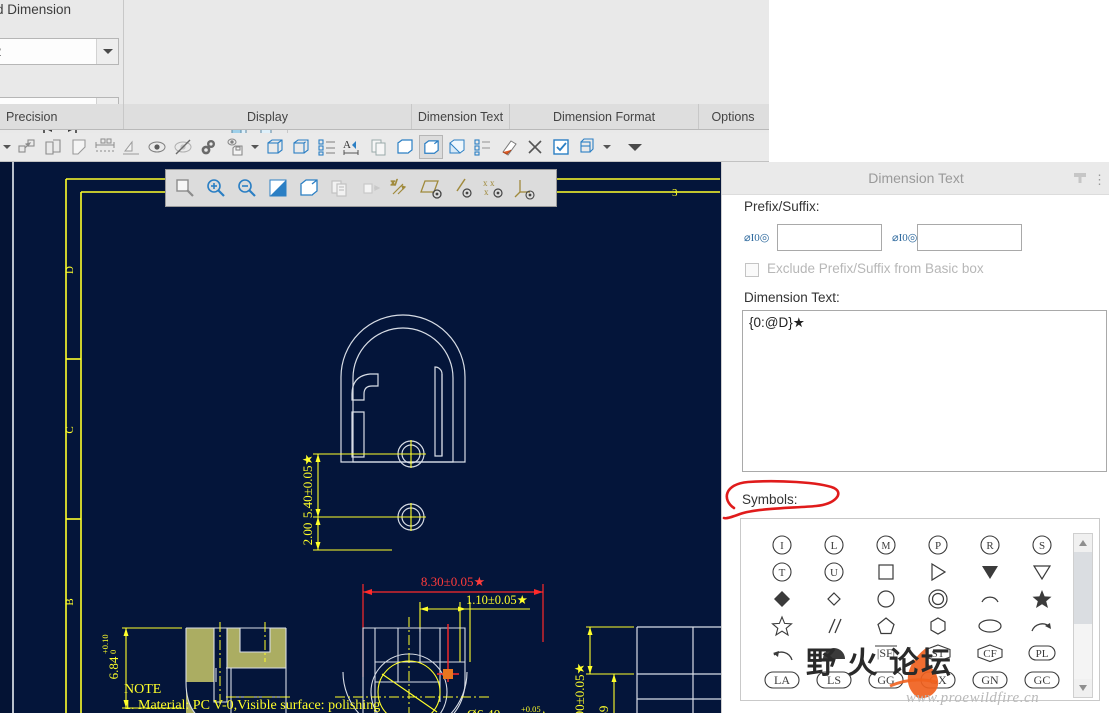 The image size is (1109, 713). I want to click on dim-3-90: 3.90±0.05★, so click(579, 688).